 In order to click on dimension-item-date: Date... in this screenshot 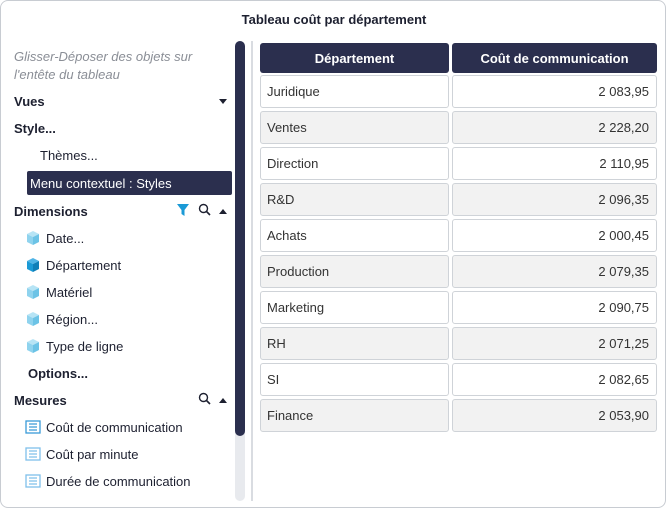, I will do `click(119, 238)`.